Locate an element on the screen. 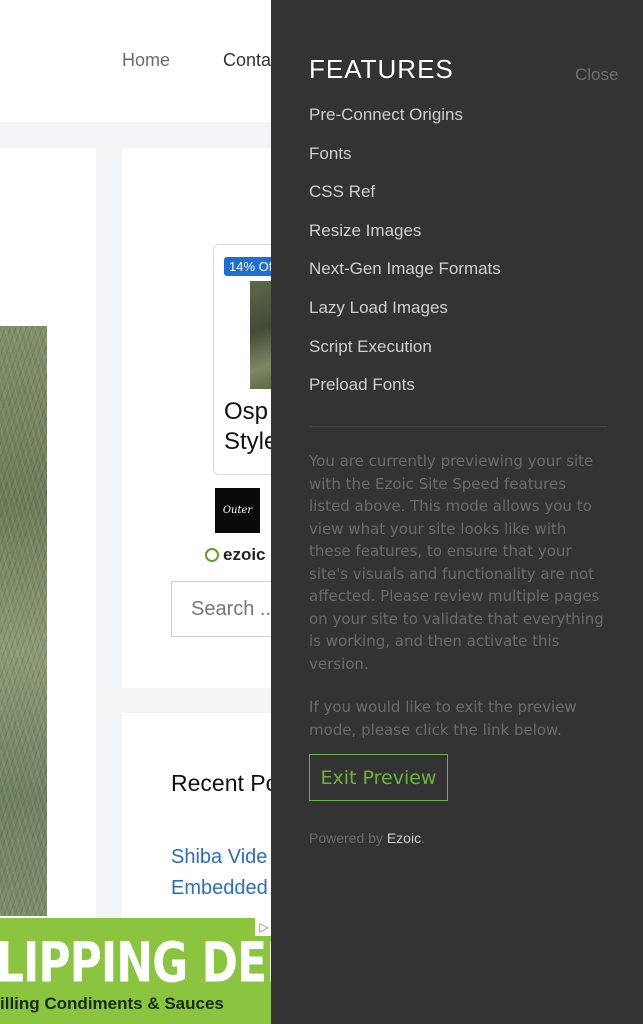 The width and height of the screenshot is (643, 1024). banner-subtext: illing Condiments & Sauces is located at coordinates (112, 1003).